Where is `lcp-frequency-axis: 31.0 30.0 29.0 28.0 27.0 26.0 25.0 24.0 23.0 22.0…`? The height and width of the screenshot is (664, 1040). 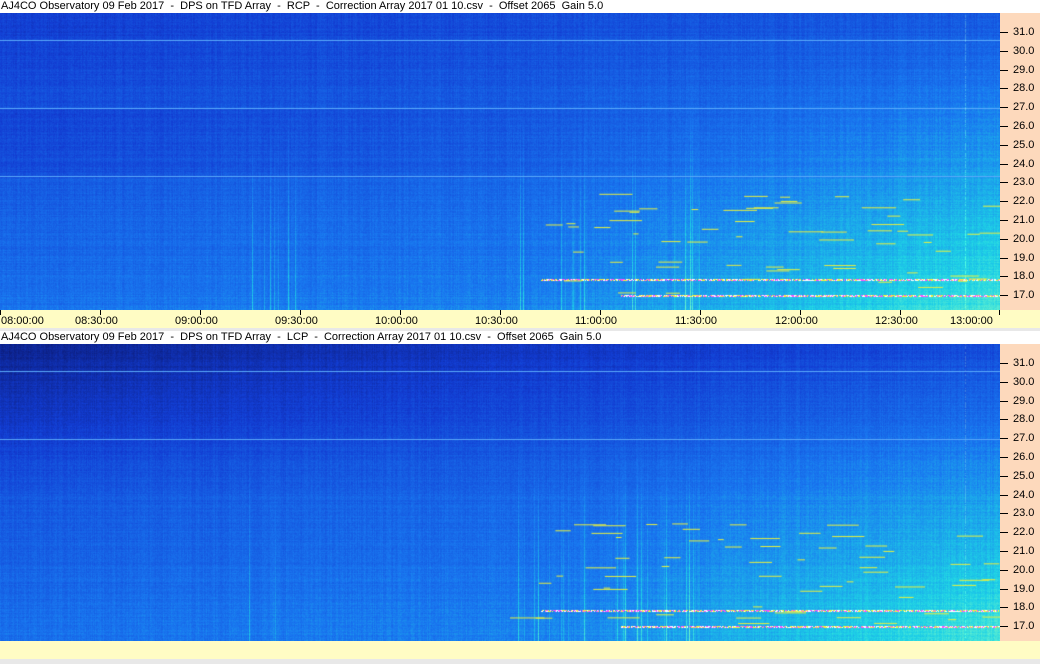 lcp-frequency-axis: 31.0 30.0 29.0 28.0 27.0 26.0 25.0 24.0 23.0 22.0… is located at coordinates (1020, 492).